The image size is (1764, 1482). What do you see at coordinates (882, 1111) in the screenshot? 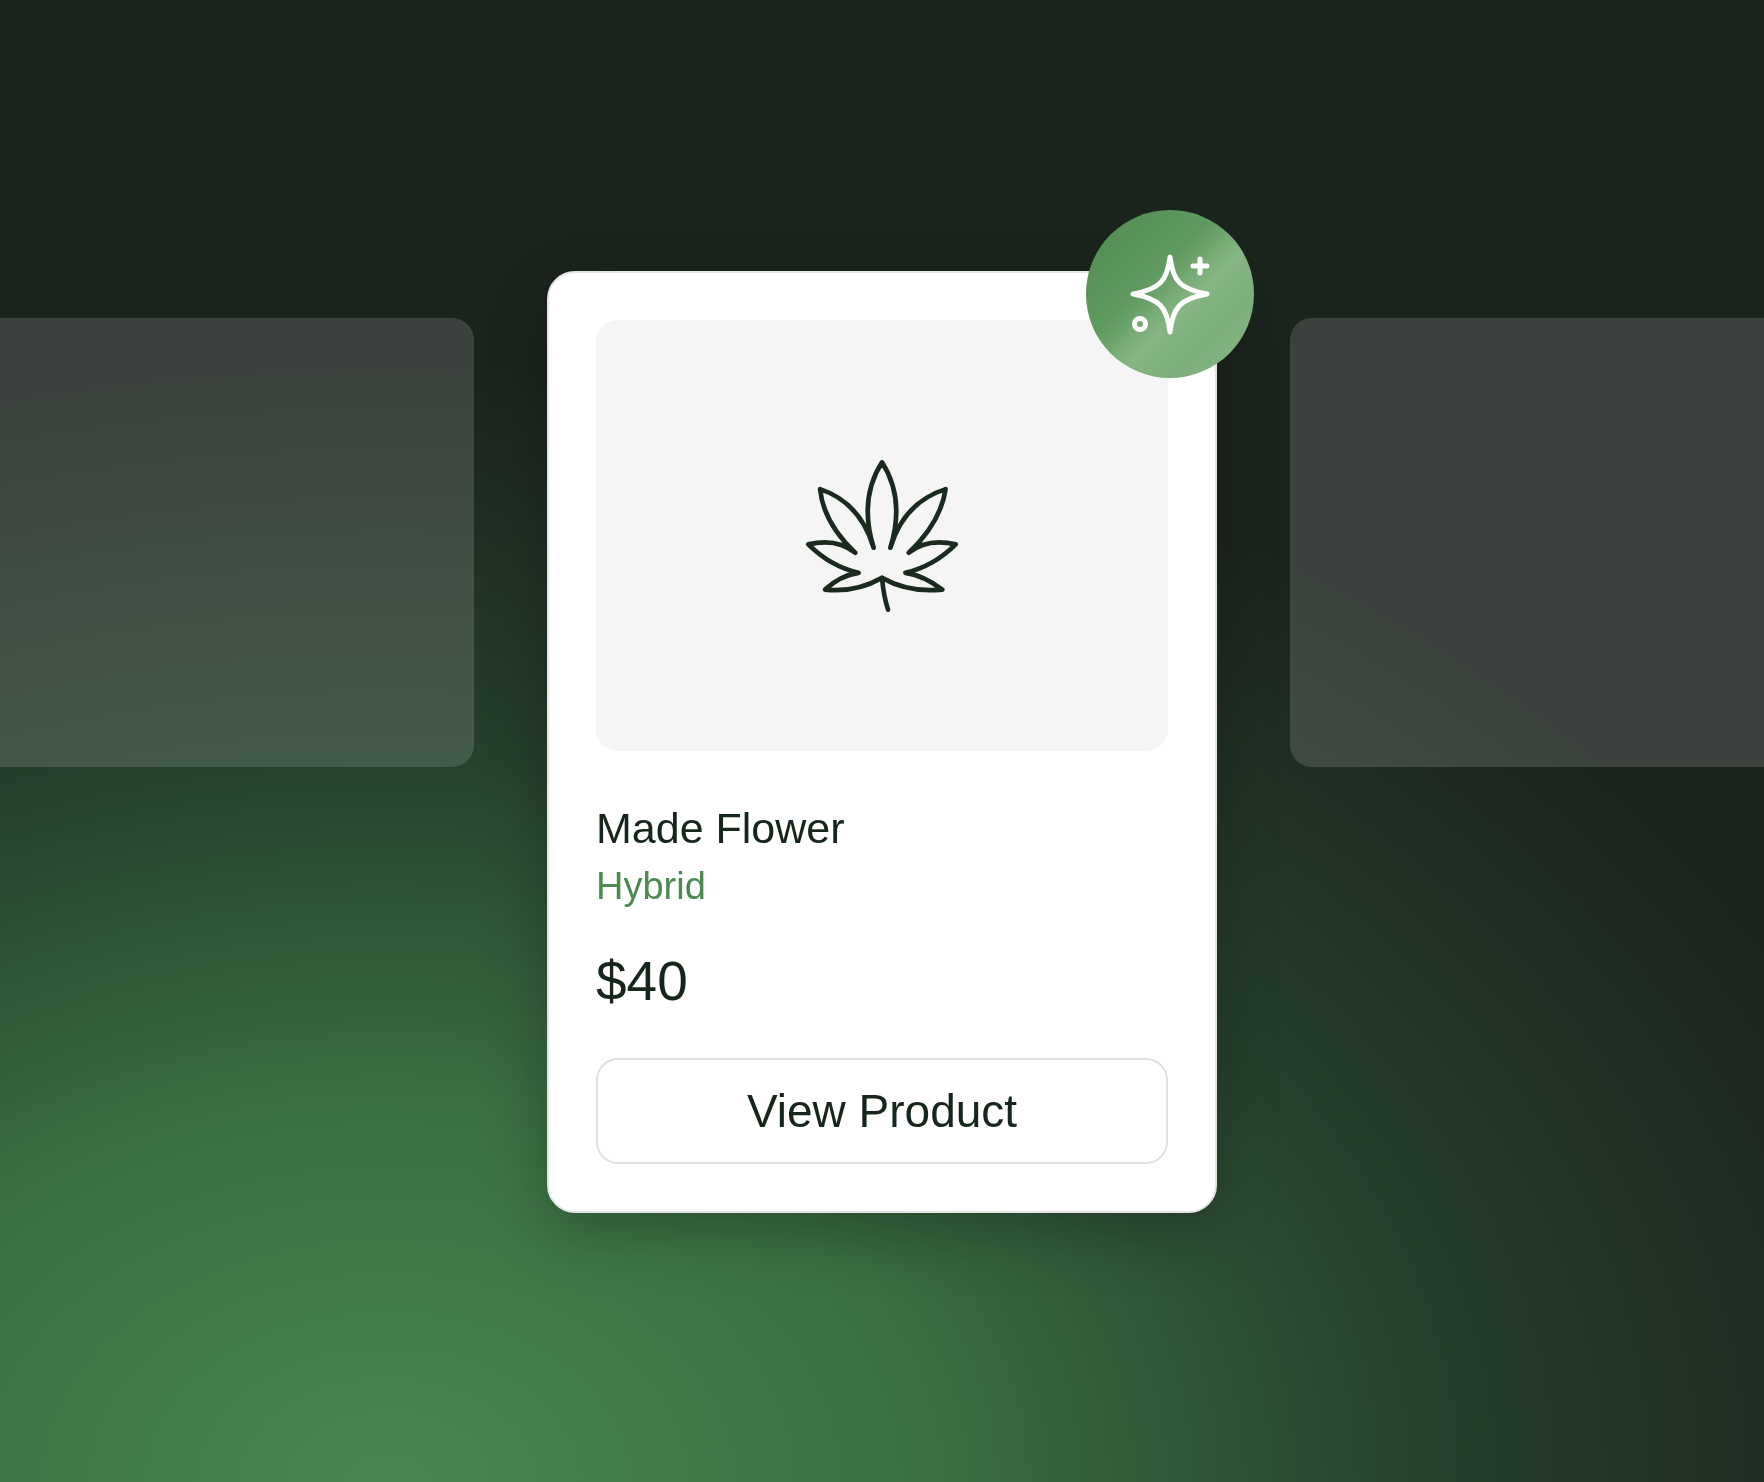
I see `view-product-button: View Product` at bounding box center [882, 1111].